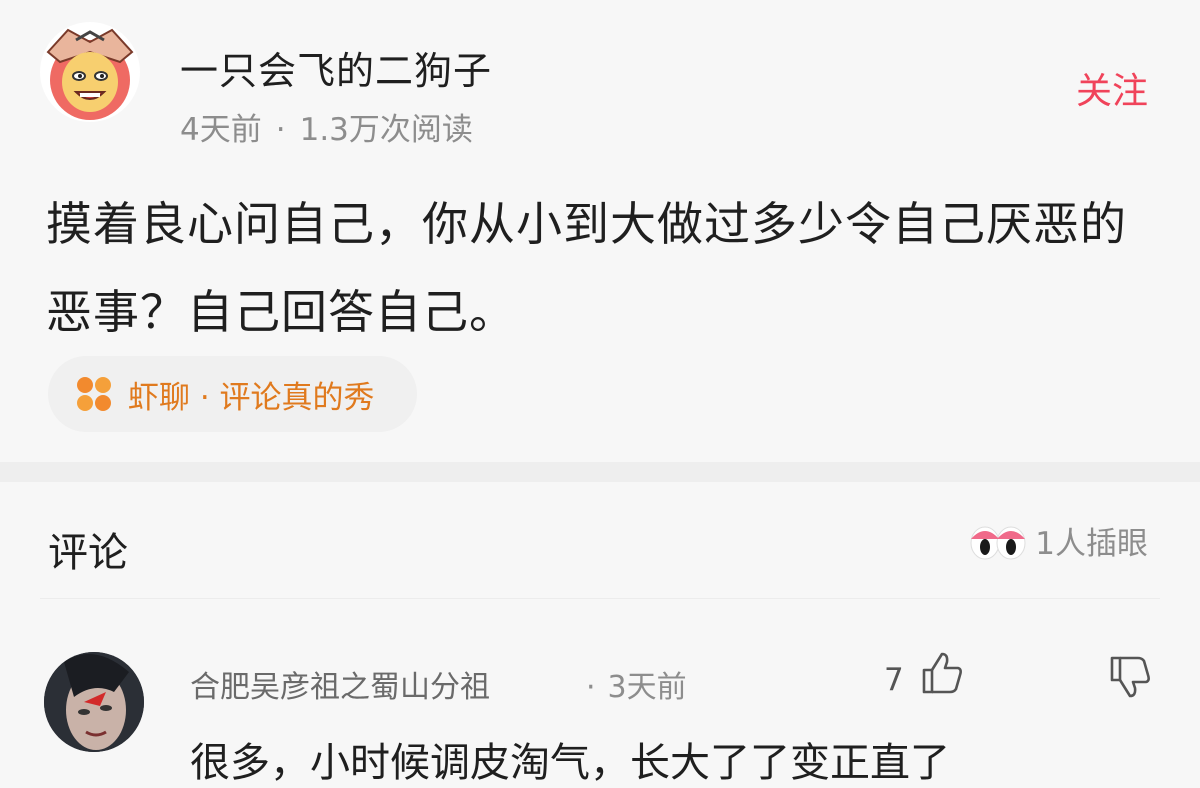 The width and height of the screenshot is (1200, 788). Describe the element at coordinates (336, 67) in the screenshot. I see `author-name: 一只会飞的二狗子` at that location.